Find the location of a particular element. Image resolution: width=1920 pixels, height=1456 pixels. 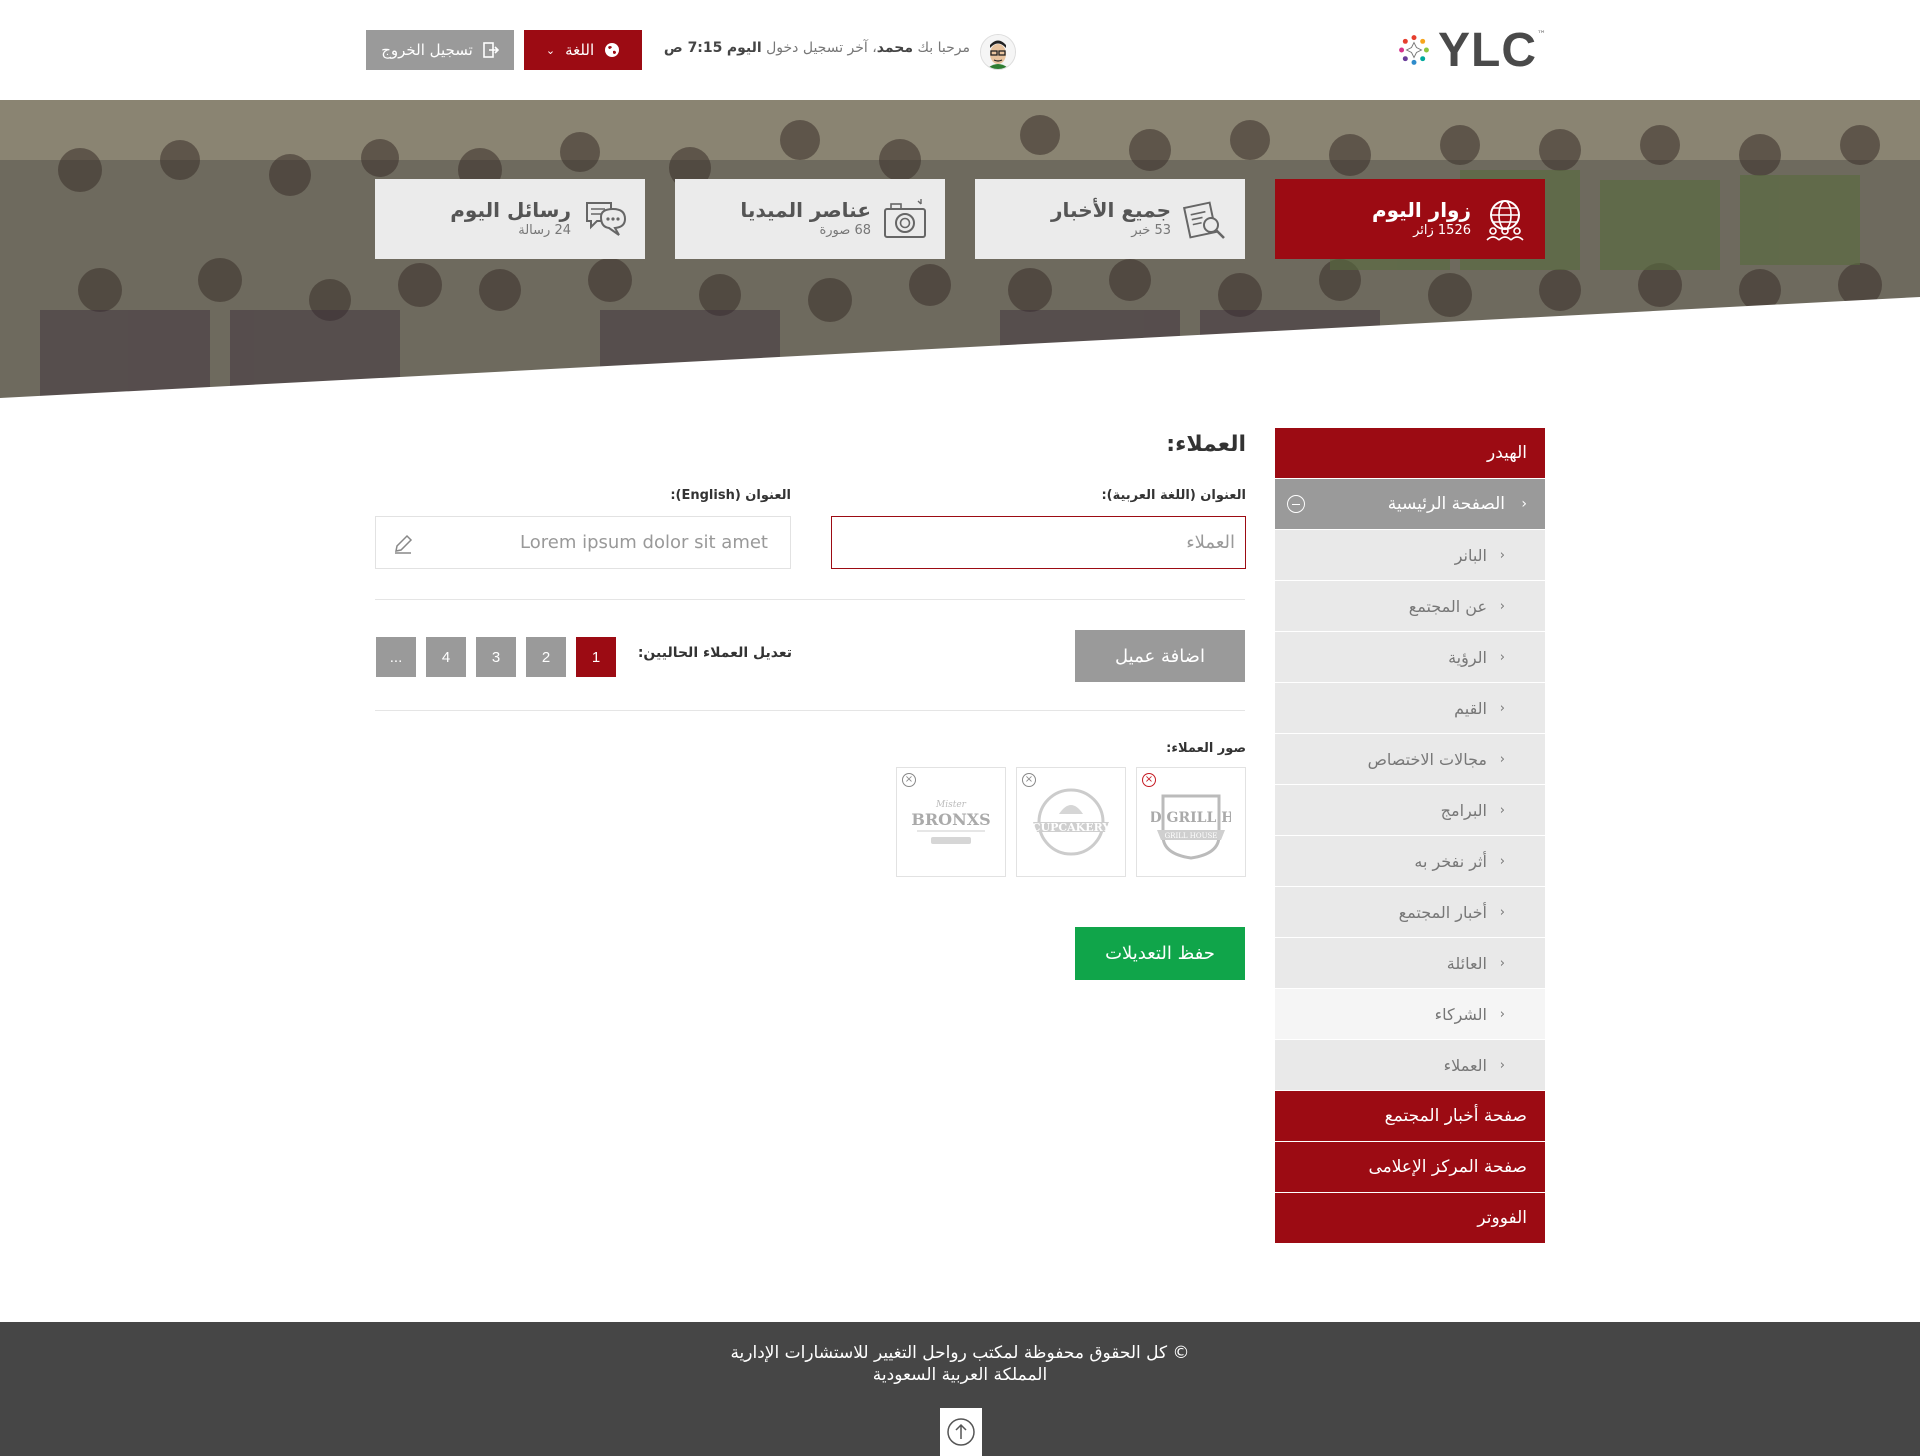

add-client-button: اضافة عميل is located at coordinates (1160, 656).